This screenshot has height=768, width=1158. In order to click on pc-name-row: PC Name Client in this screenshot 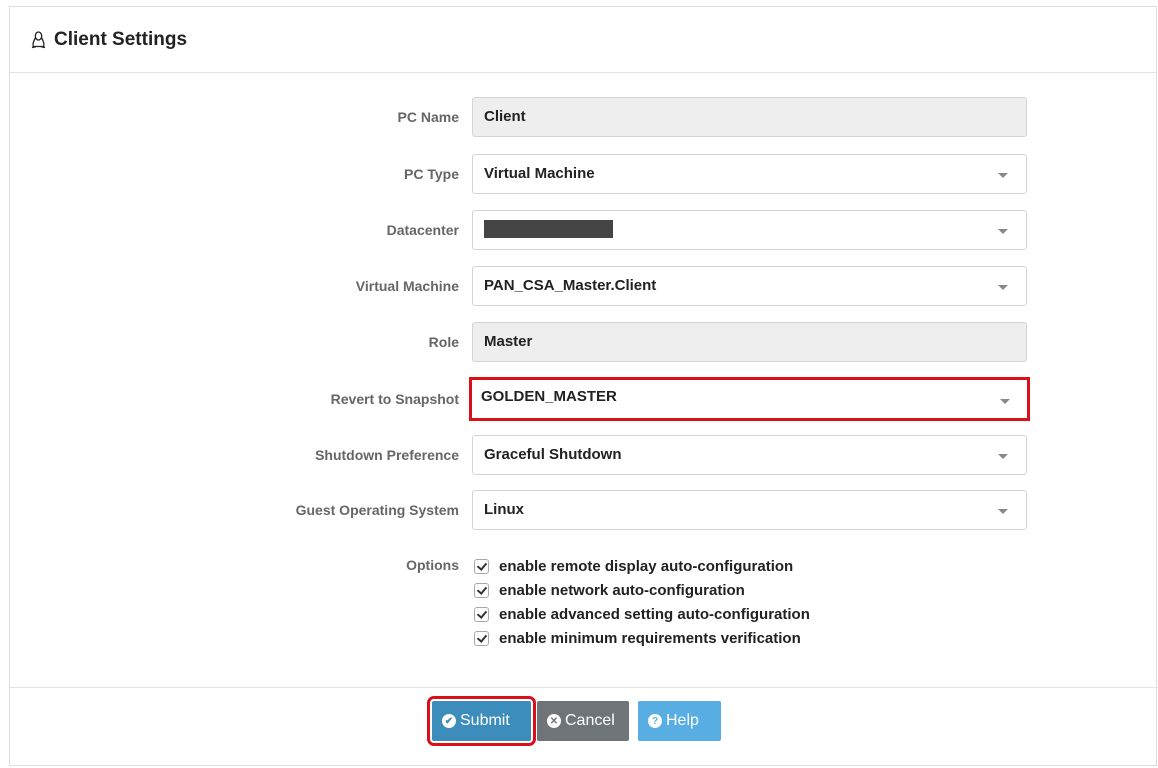, I will do `click(584, 117)`.